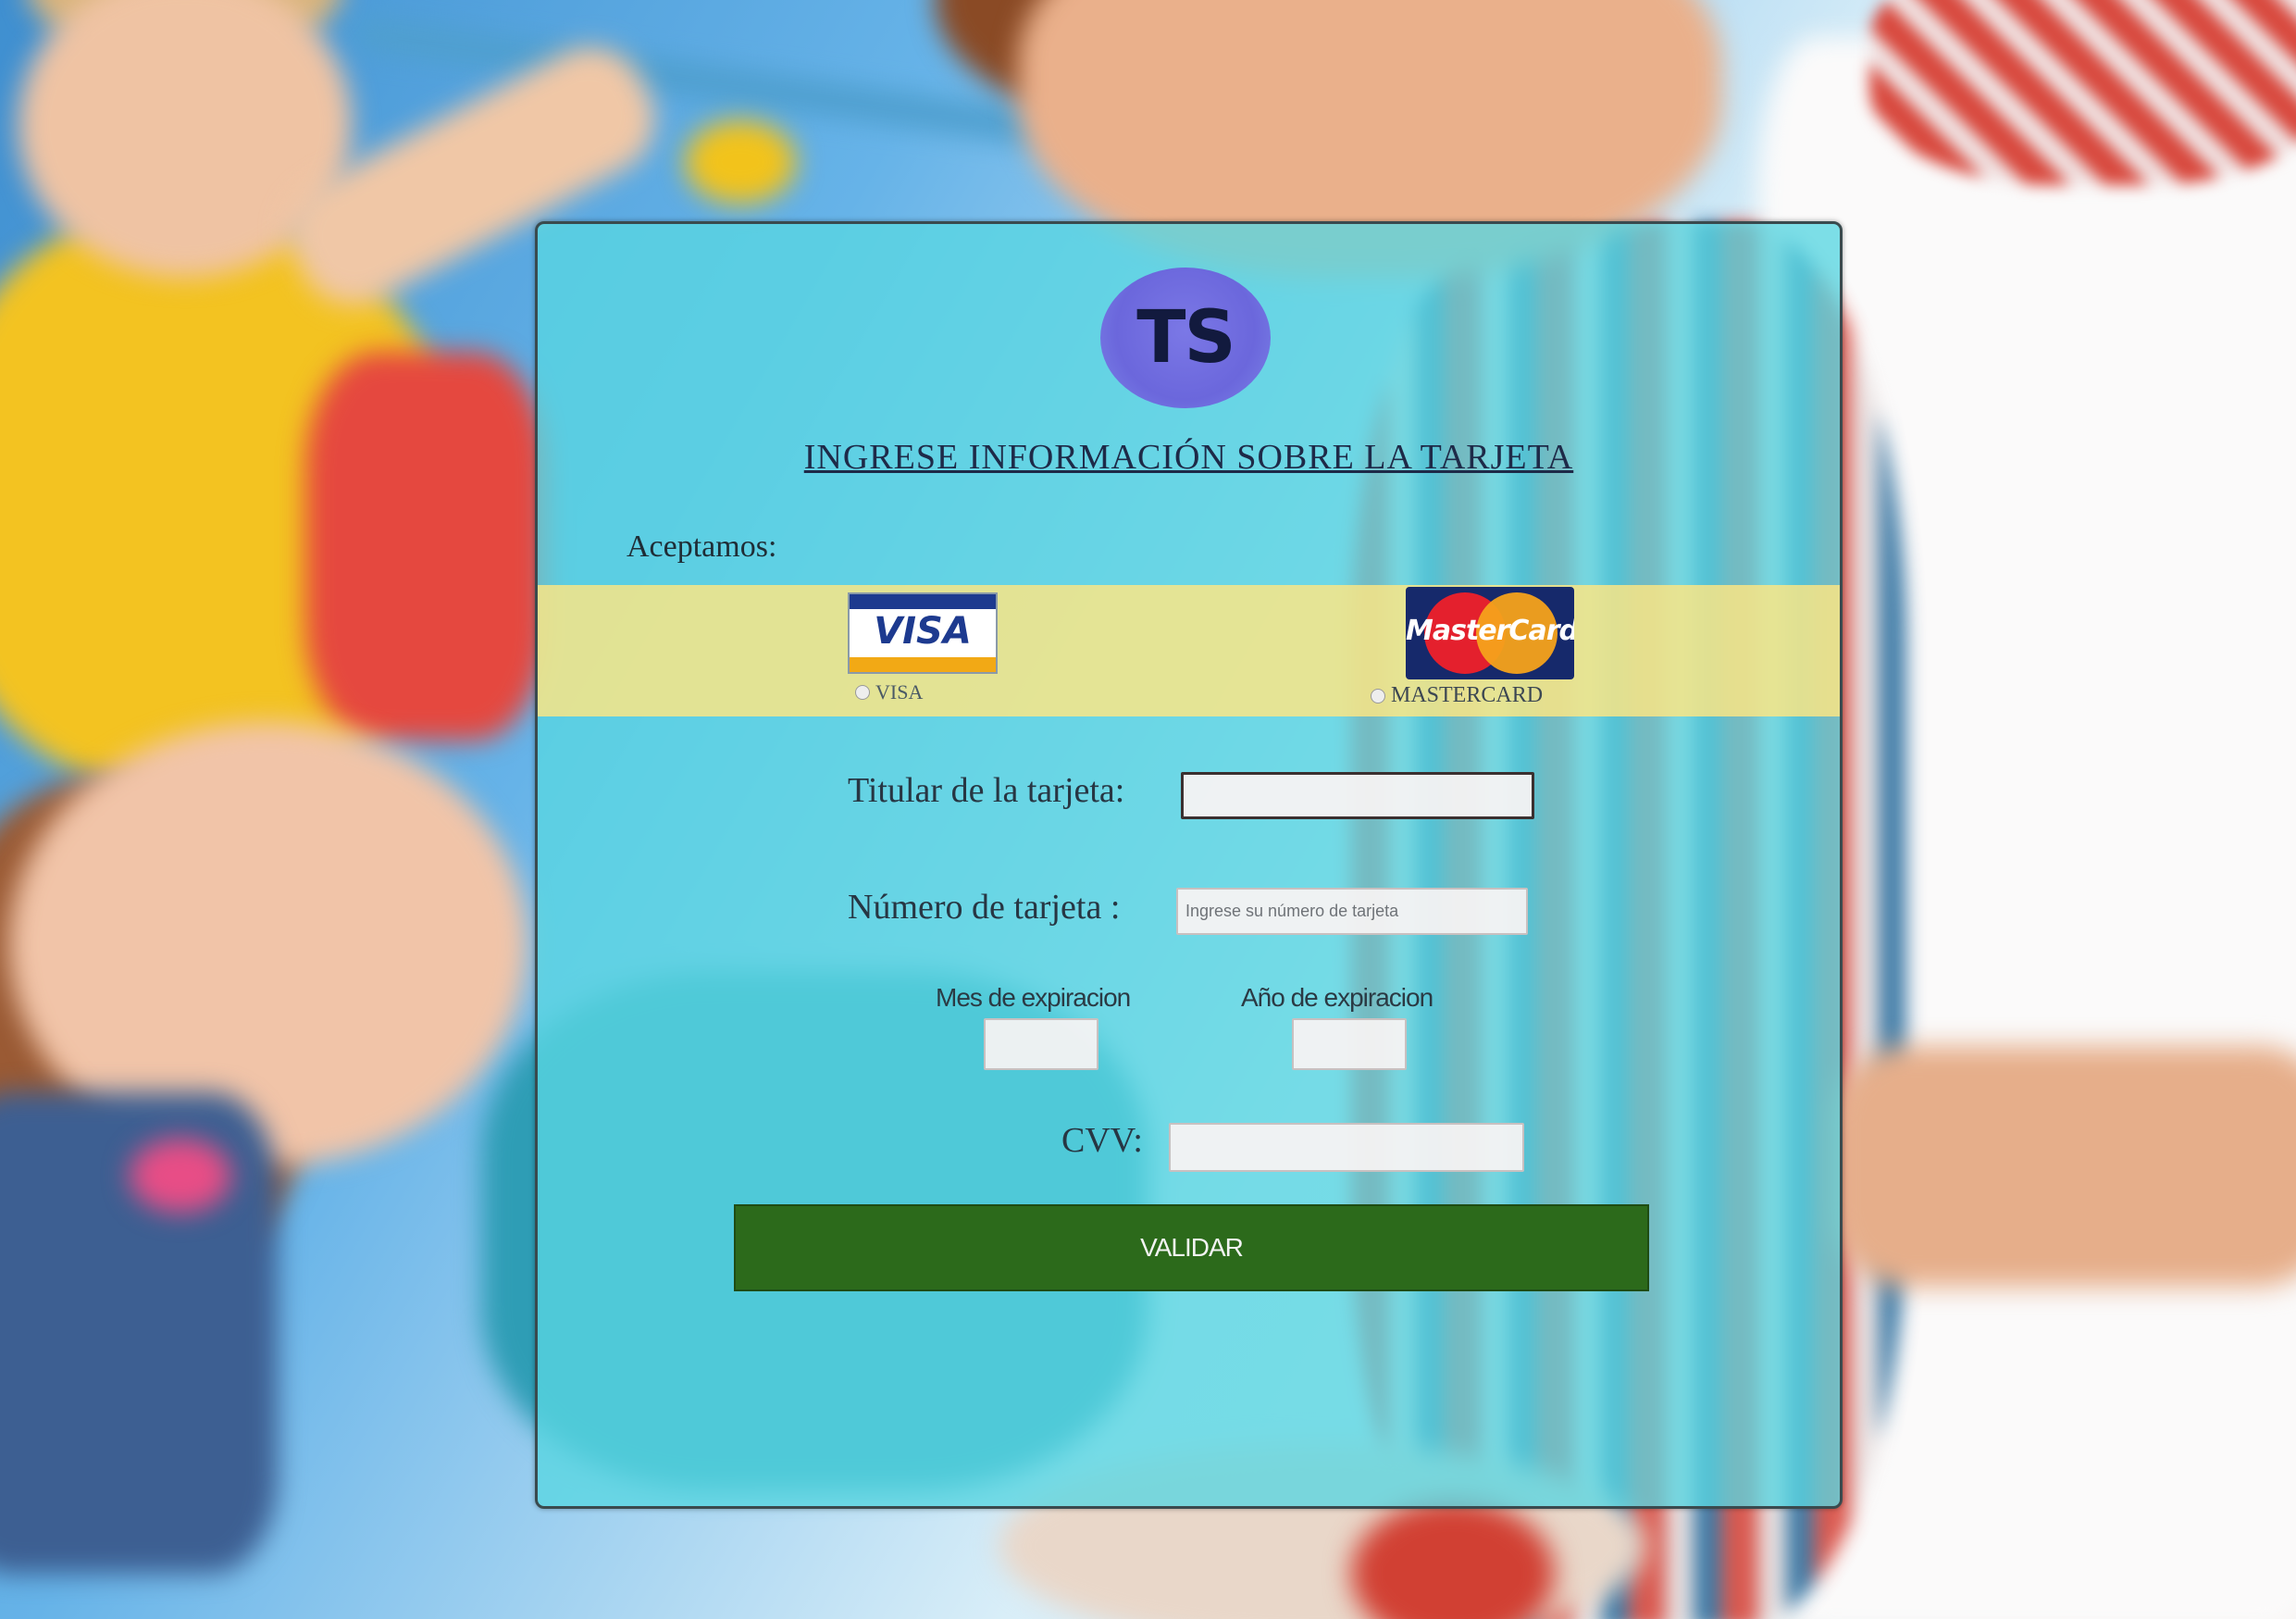 This screenshot has height=1619, width=2296. Describe the element at coordinates (1352, 912) in the screenshot. I see `card-number-input` at that location.